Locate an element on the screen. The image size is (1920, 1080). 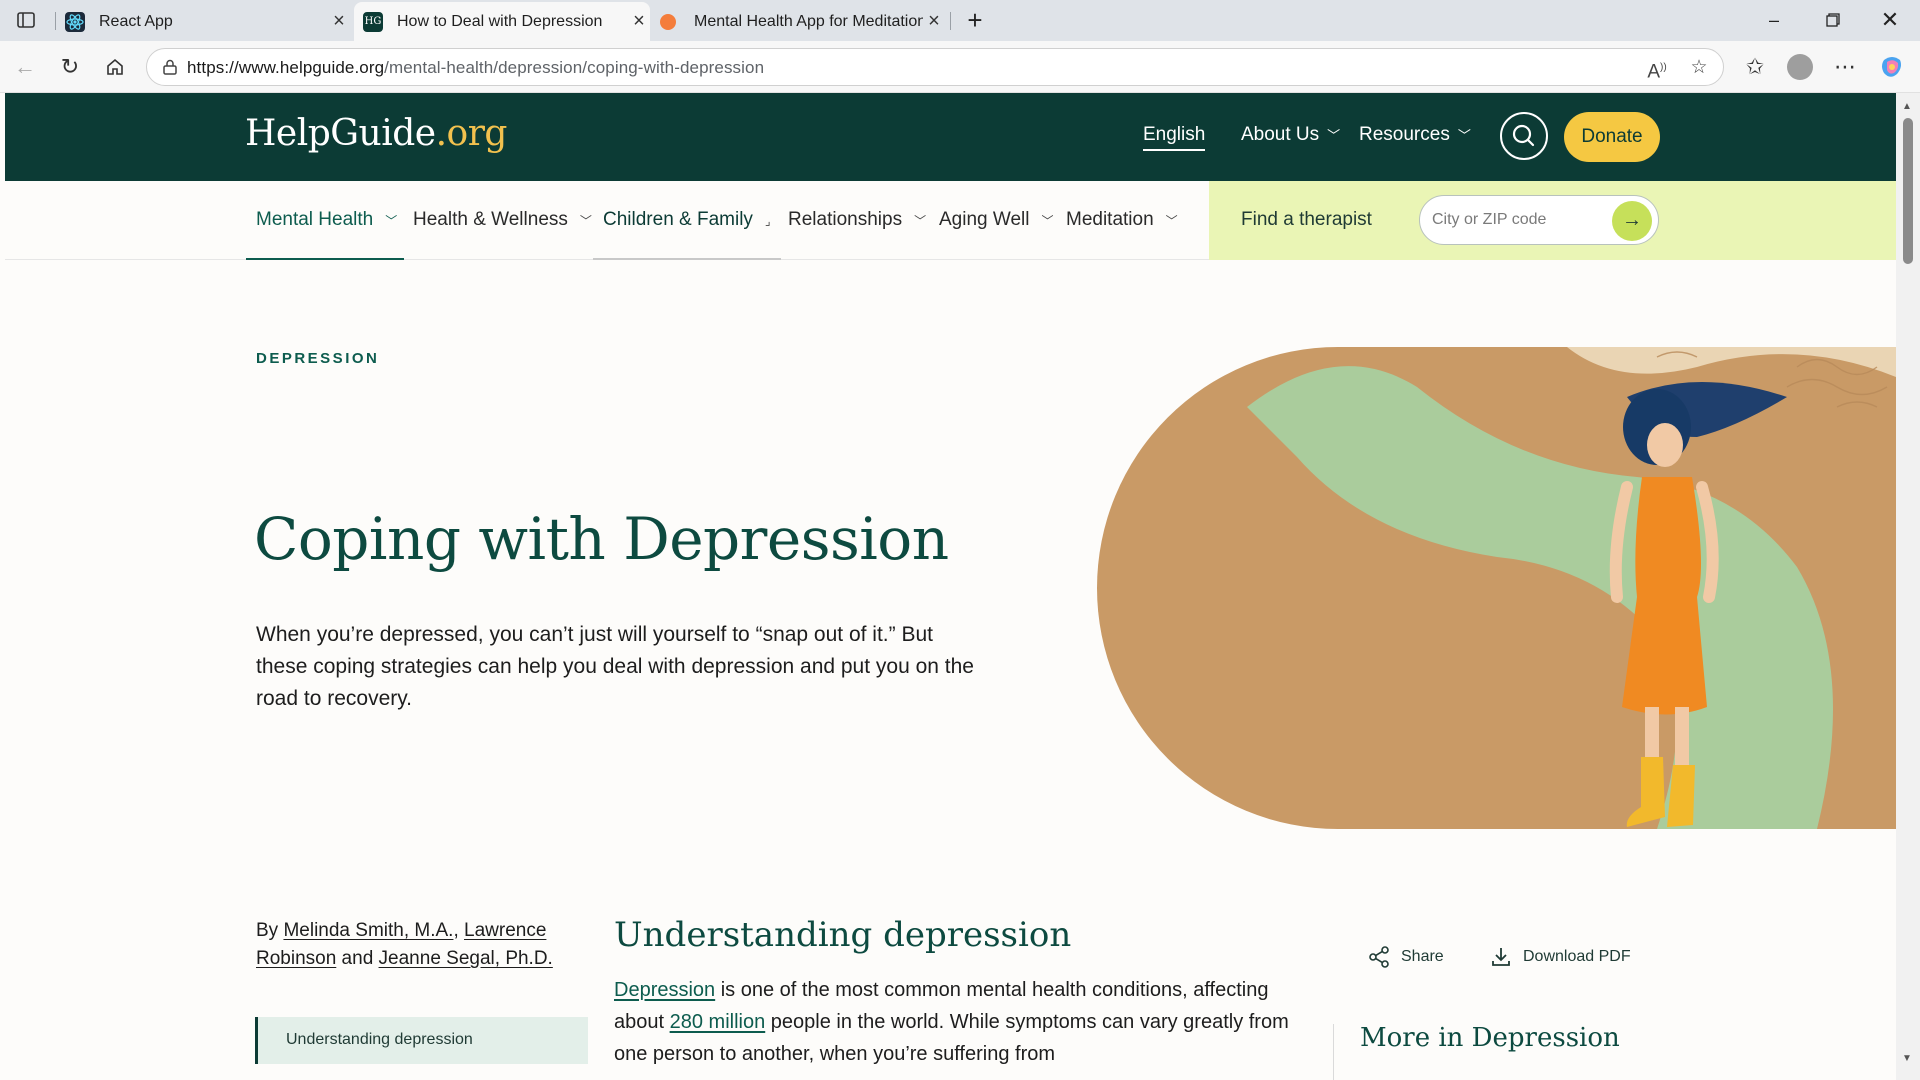
tab-title: React App is located at coordinates (136, 21).